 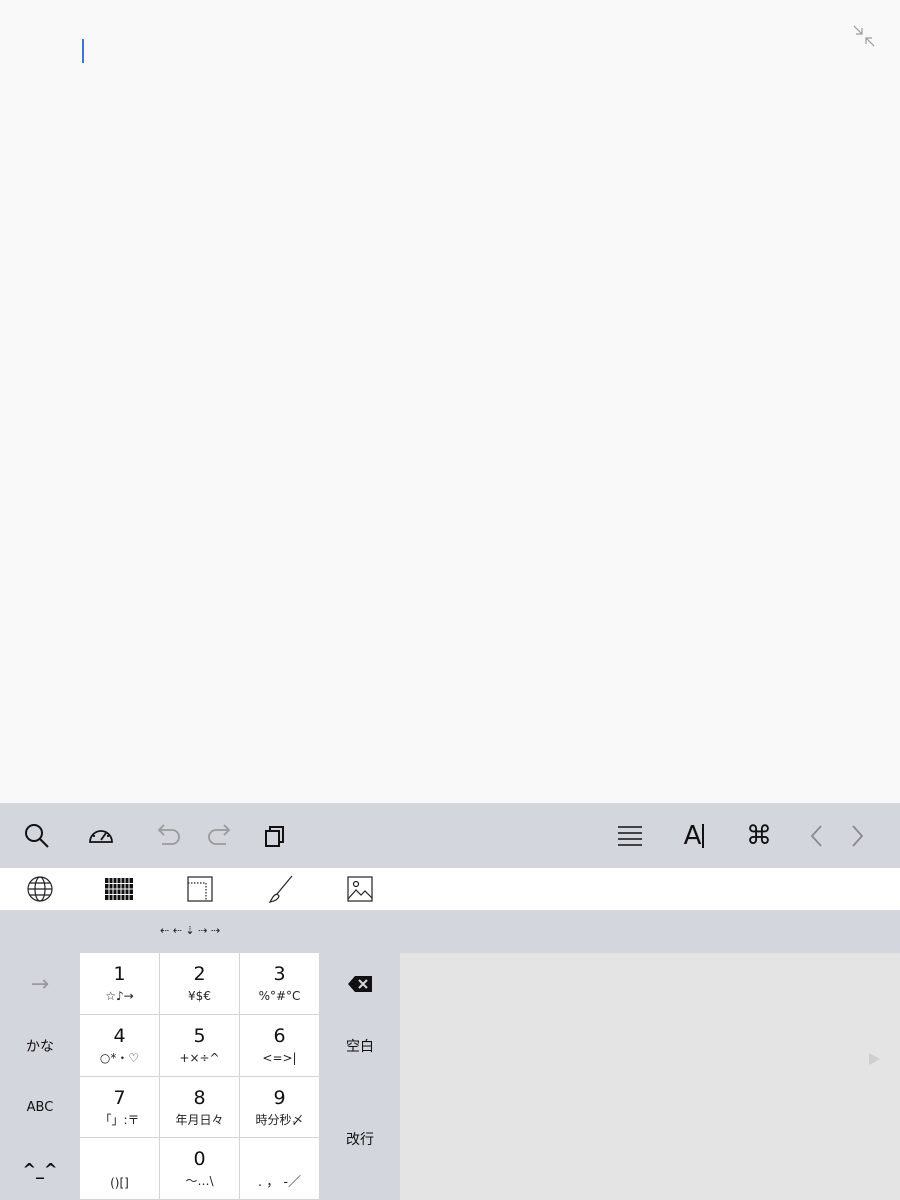 I want to click on key-main-label: 6, so click(x=279, y=1036).